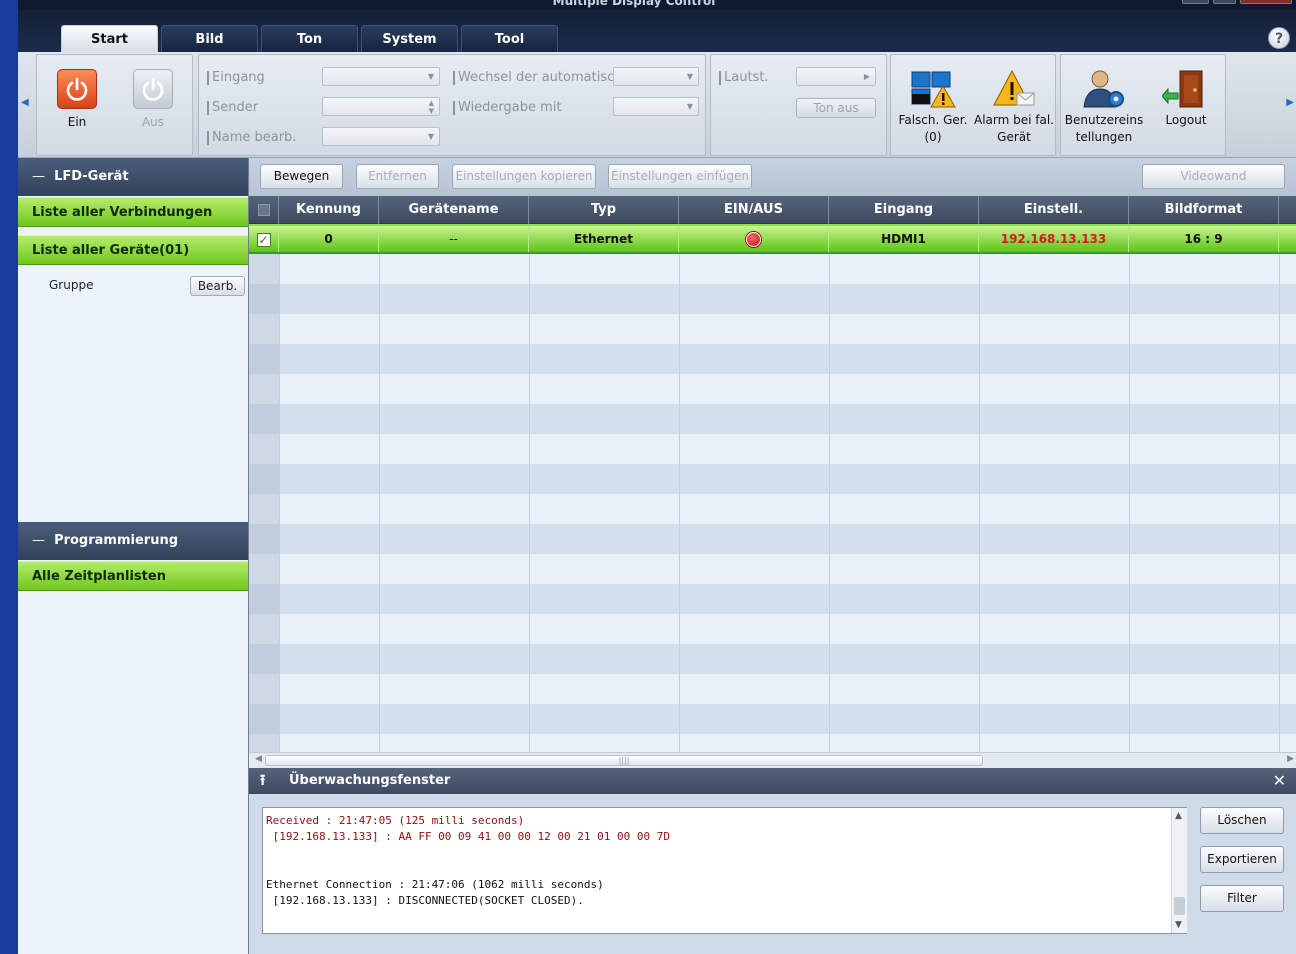 The image size is (1296, 954). Describe the element at coordinates (1242, 898) in the screenshot. I see `filter-button: Filter` at that location.